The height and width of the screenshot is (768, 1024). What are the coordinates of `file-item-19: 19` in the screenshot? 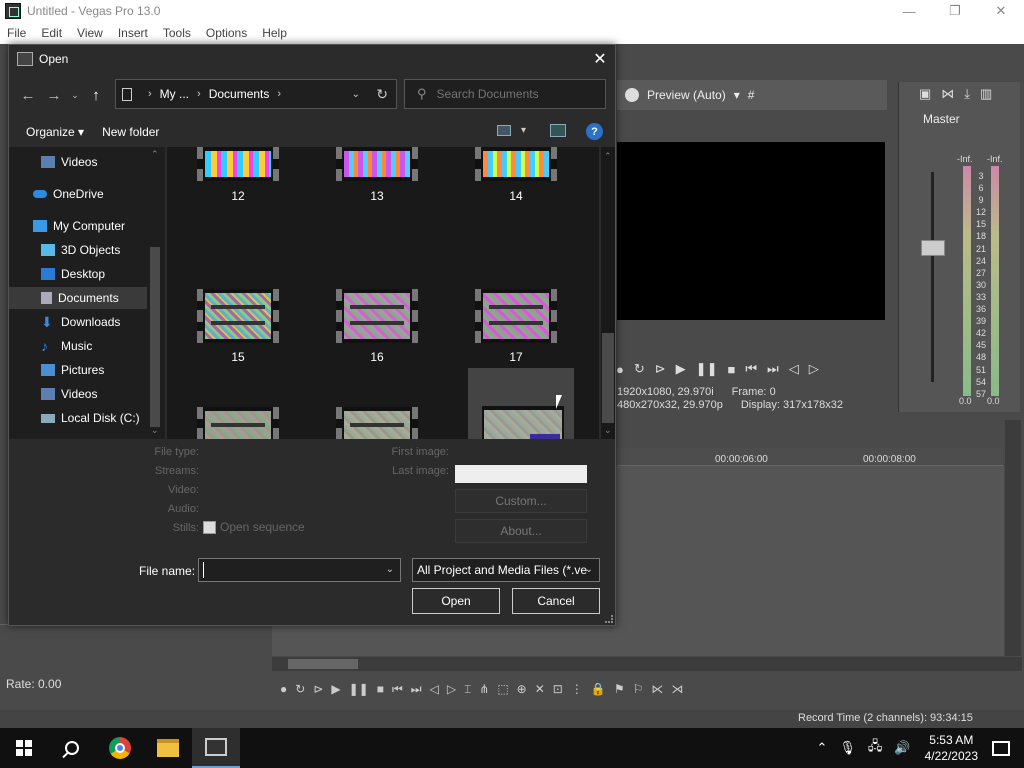 It's located at (377, 382).